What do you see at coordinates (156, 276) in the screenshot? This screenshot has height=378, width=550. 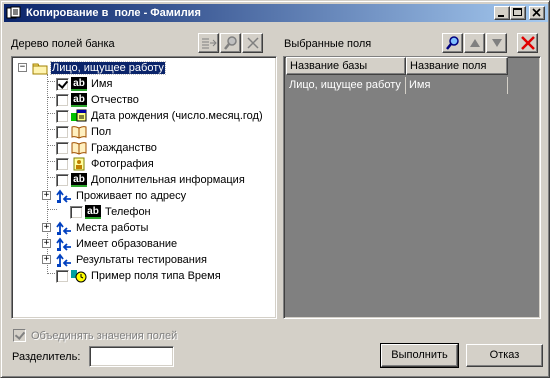 I see `tree-item-label: Пример поля типа Время` at bounding box center [156, 276].